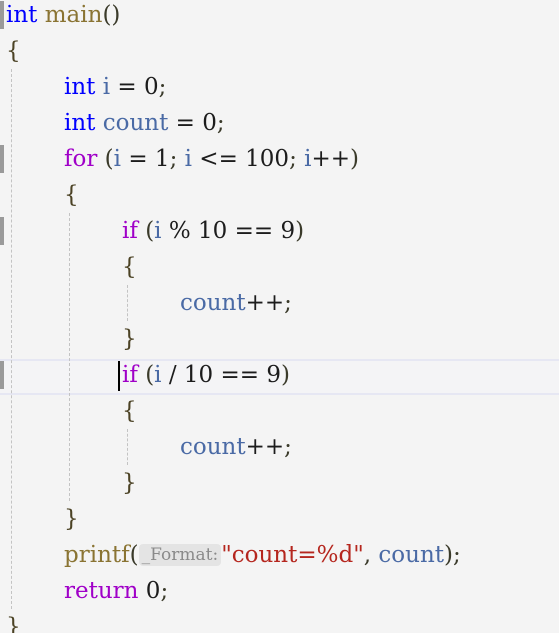  What do you see at coordinates (97, 555) in the screenshot?
I see `function-name: printf` at bounding box center [97, 555].